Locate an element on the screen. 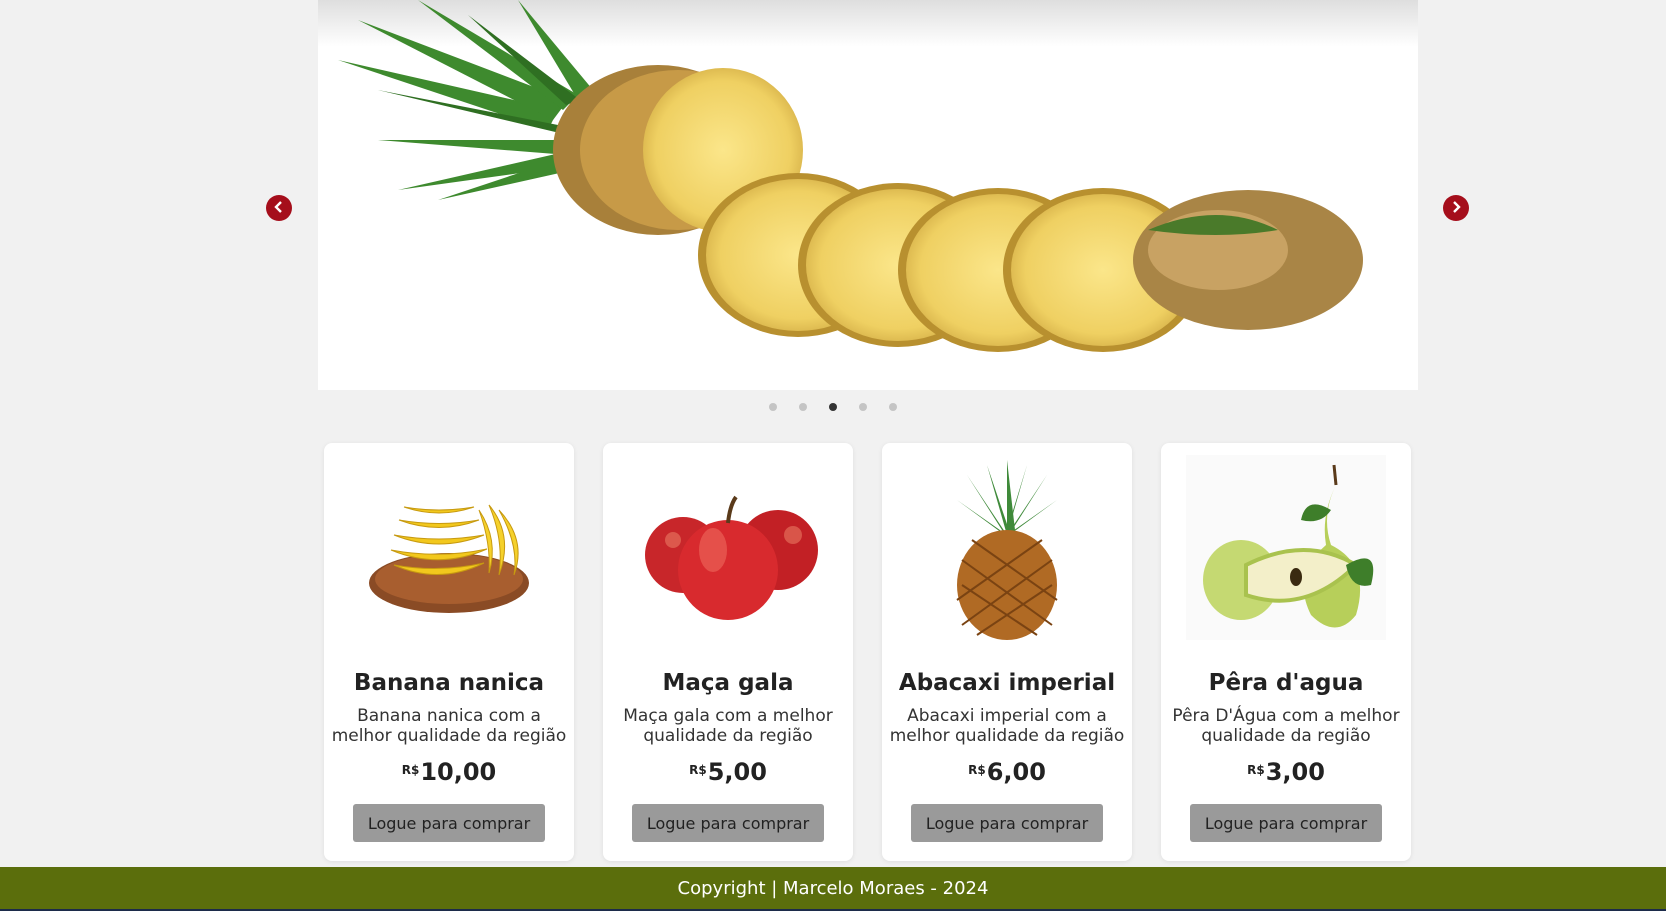 The height and width of the screenshot is (911, 1666). product-title: Maça gala is located at coordinates (728, 683).